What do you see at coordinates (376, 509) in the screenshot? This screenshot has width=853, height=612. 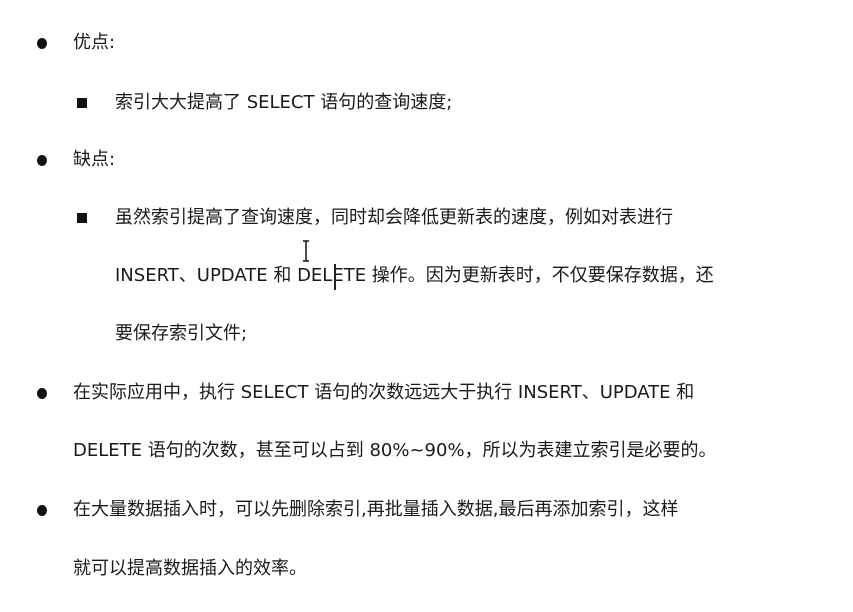 I see `insert-tip-line-1: 在大量数据插入时，可以先删除索引,再批量插入数据,最后再添加索引，这样` at bounding box center [376, 509].